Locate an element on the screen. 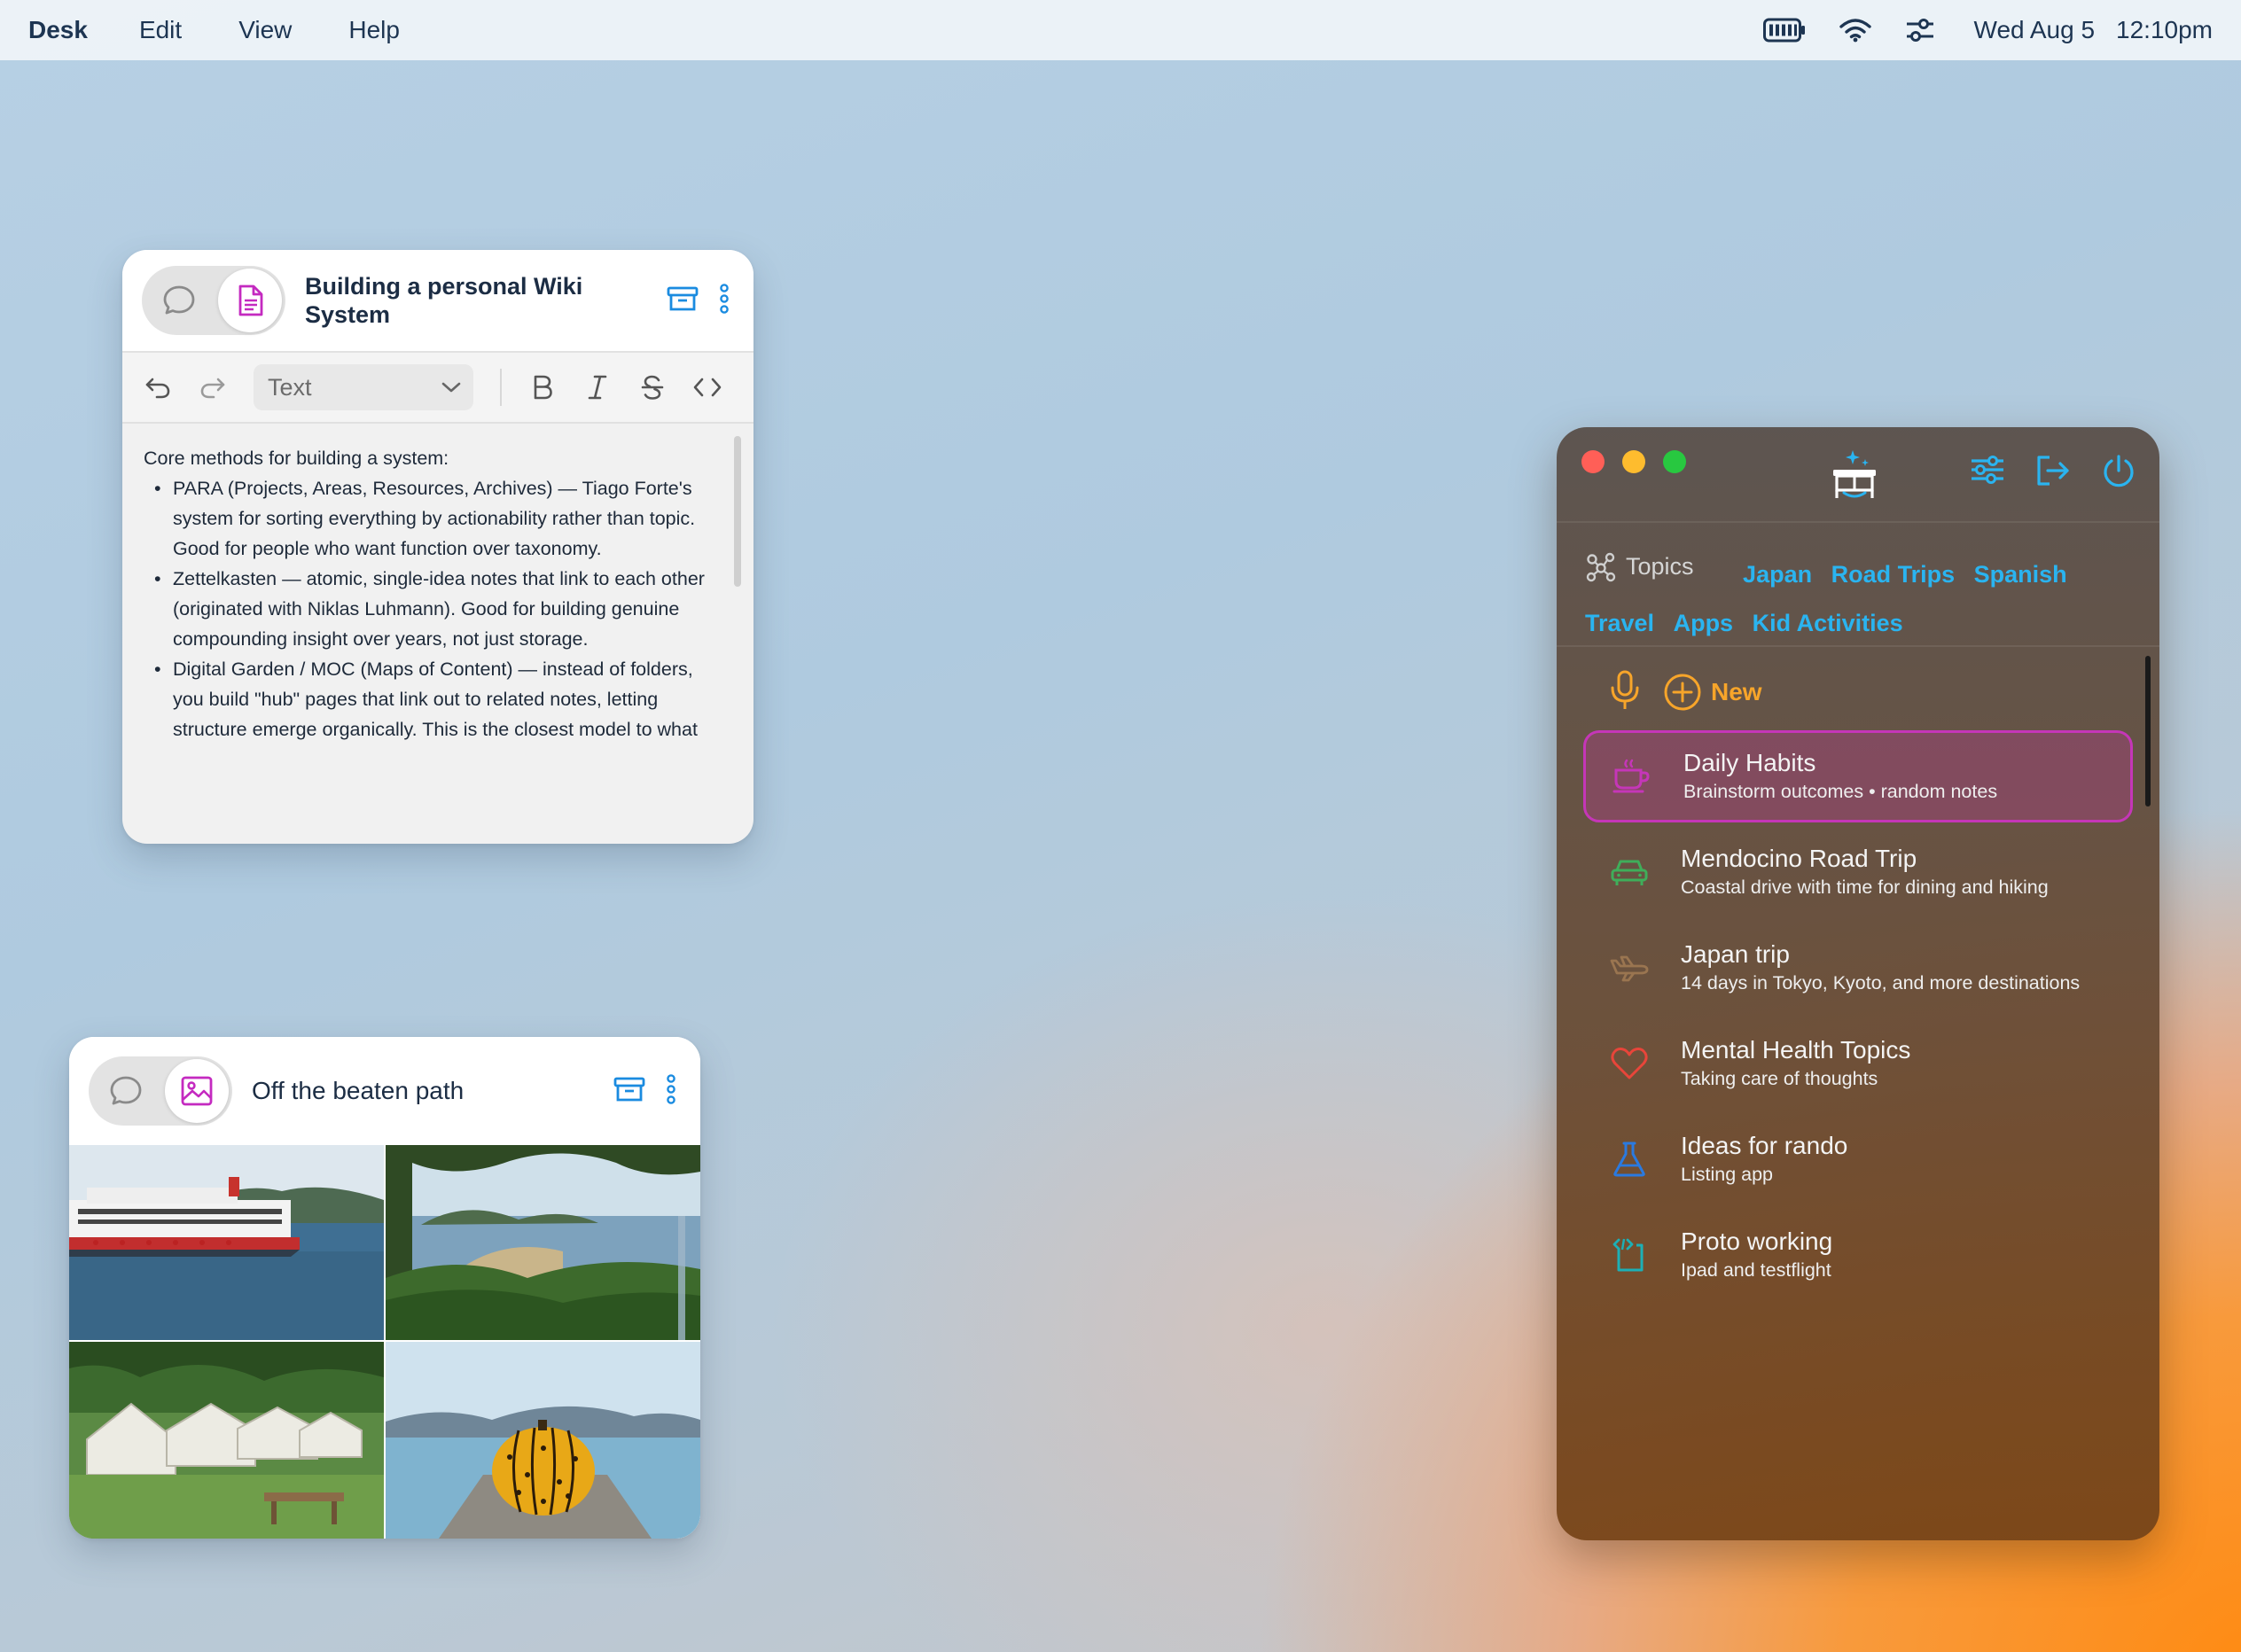 This screenshot has height=1652, width=2241. item-subtitle: Brainstorm outcomes • random notes is located at coordinates (1840, 791).